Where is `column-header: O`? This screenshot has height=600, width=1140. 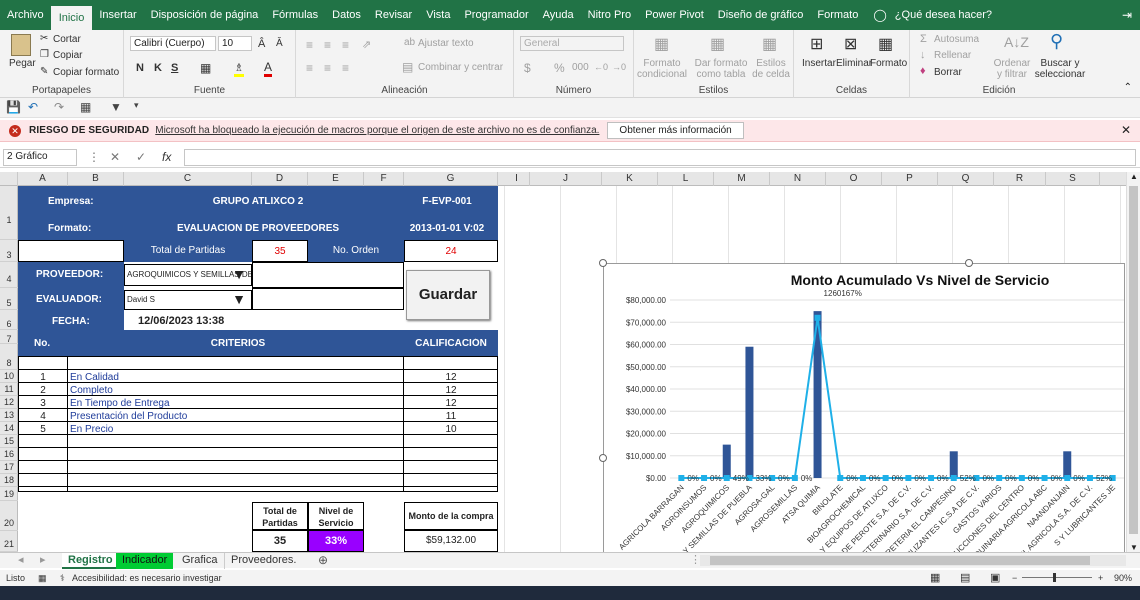
column-header: O is located at coordinates (854, 179).